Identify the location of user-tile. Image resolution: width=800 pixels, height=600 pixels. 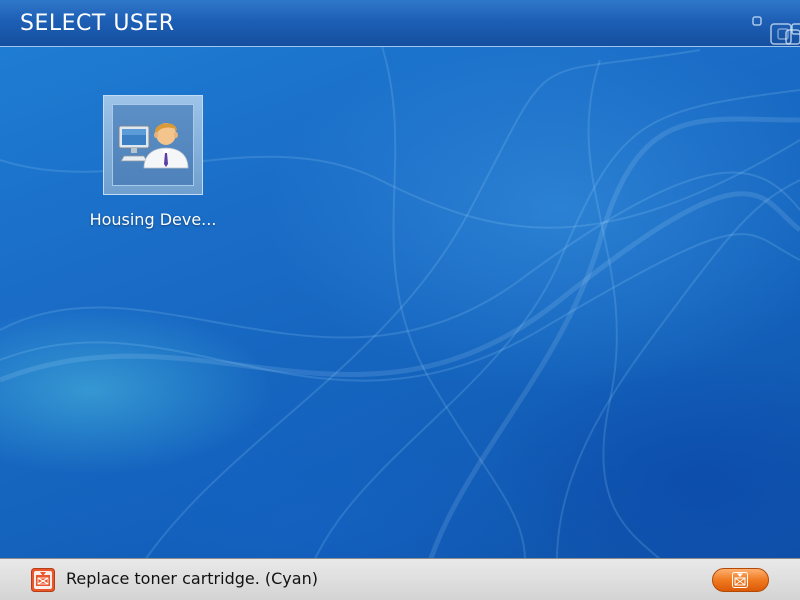
(153, 145).